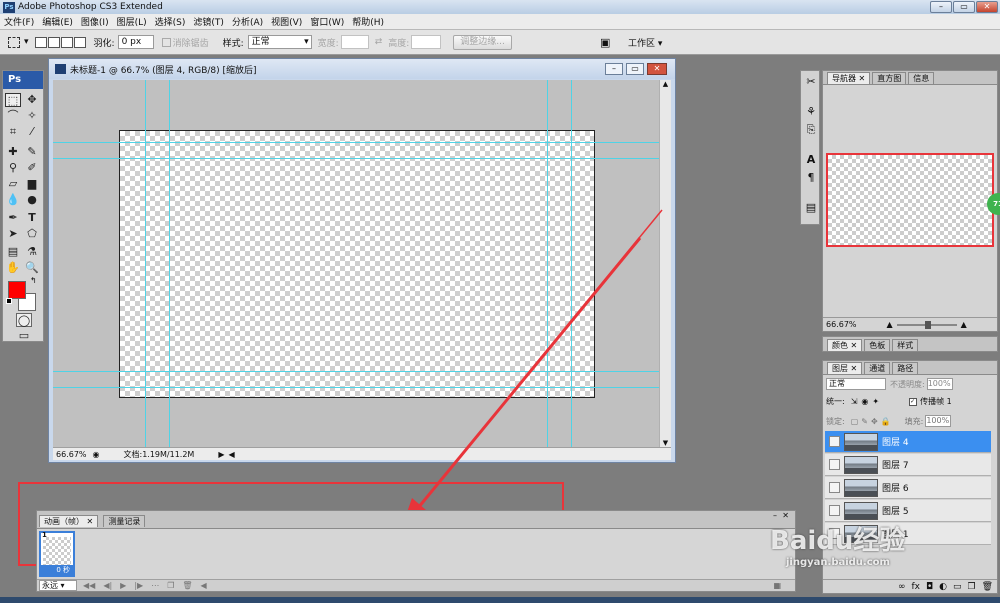 Image resolution: width=1000 pixels, height=603 pixels. I want to click on panel-close-icon: ✕, so click(785, 515).